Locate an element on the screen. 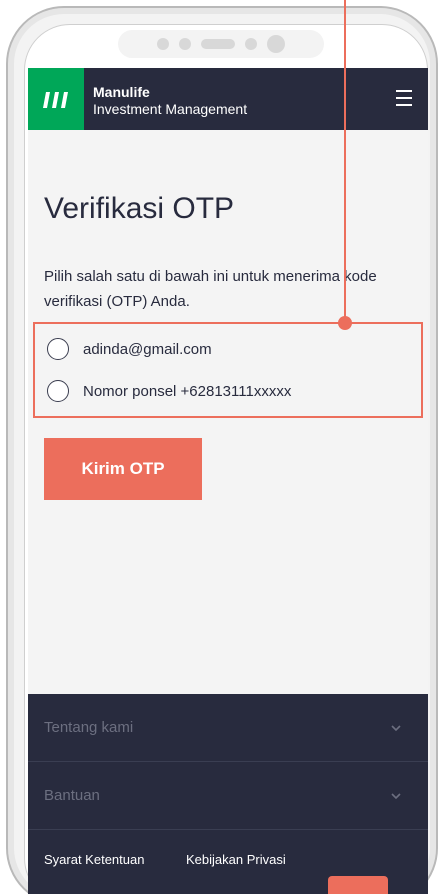 The height and width of the screenshot is (894, 444). accordion-help: Bantuan is located at coordinates (228, 796).